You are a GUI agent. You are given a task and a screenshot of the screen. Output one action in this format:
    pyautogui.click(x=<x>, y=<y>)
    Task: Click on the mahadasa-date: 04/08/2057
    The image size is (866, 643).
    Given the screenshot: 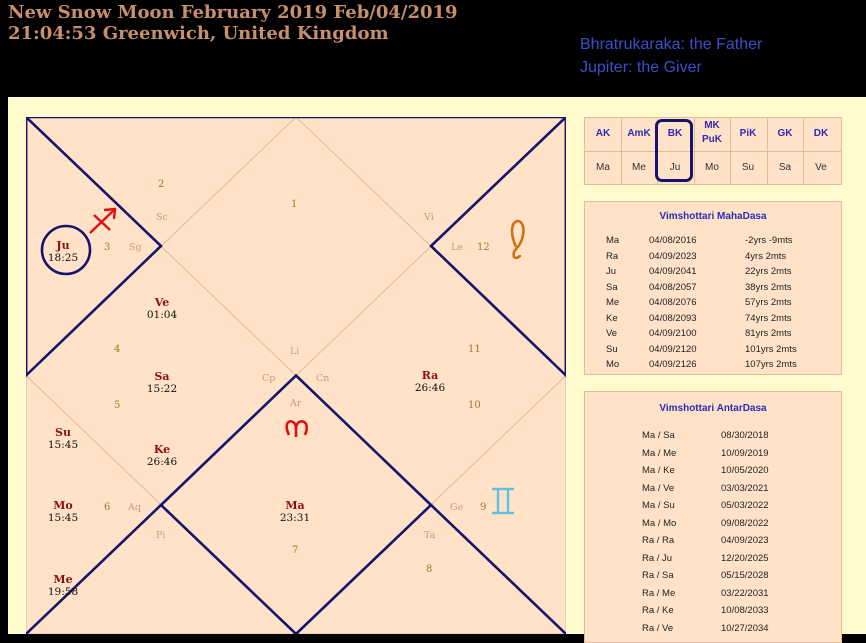 What is the action you would take?
    pyautogui.click(x=673, y=287)
    